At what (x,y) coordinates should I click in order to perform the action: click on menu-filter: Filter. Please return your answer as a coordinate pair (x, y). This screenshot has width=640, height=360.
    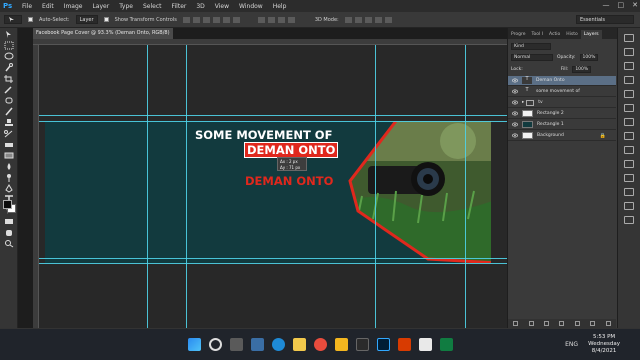
    Looking at the image, I should click on (179, 6).